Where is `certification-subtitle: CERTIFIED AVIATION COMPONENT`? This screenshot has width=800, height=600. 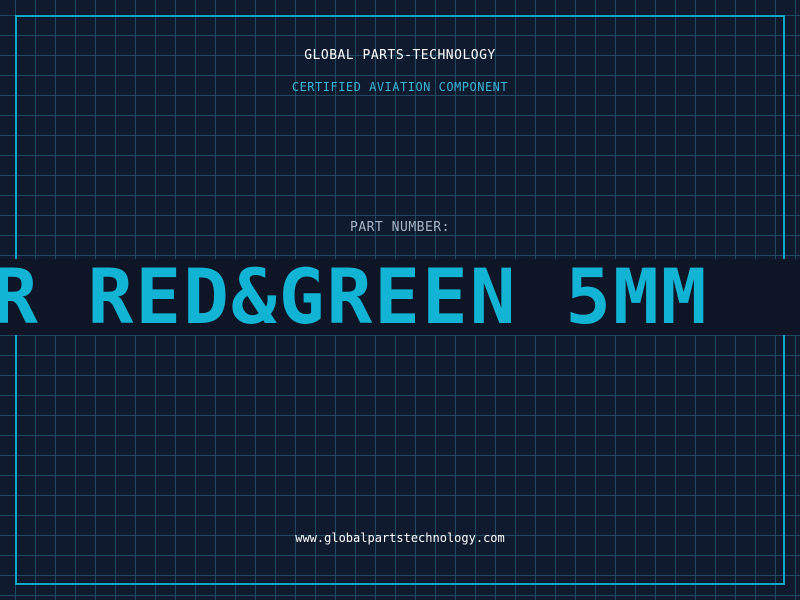
certification-subtitle: CERTIFIED AVIATION COMPONENT is located at coordinates (400, 87).